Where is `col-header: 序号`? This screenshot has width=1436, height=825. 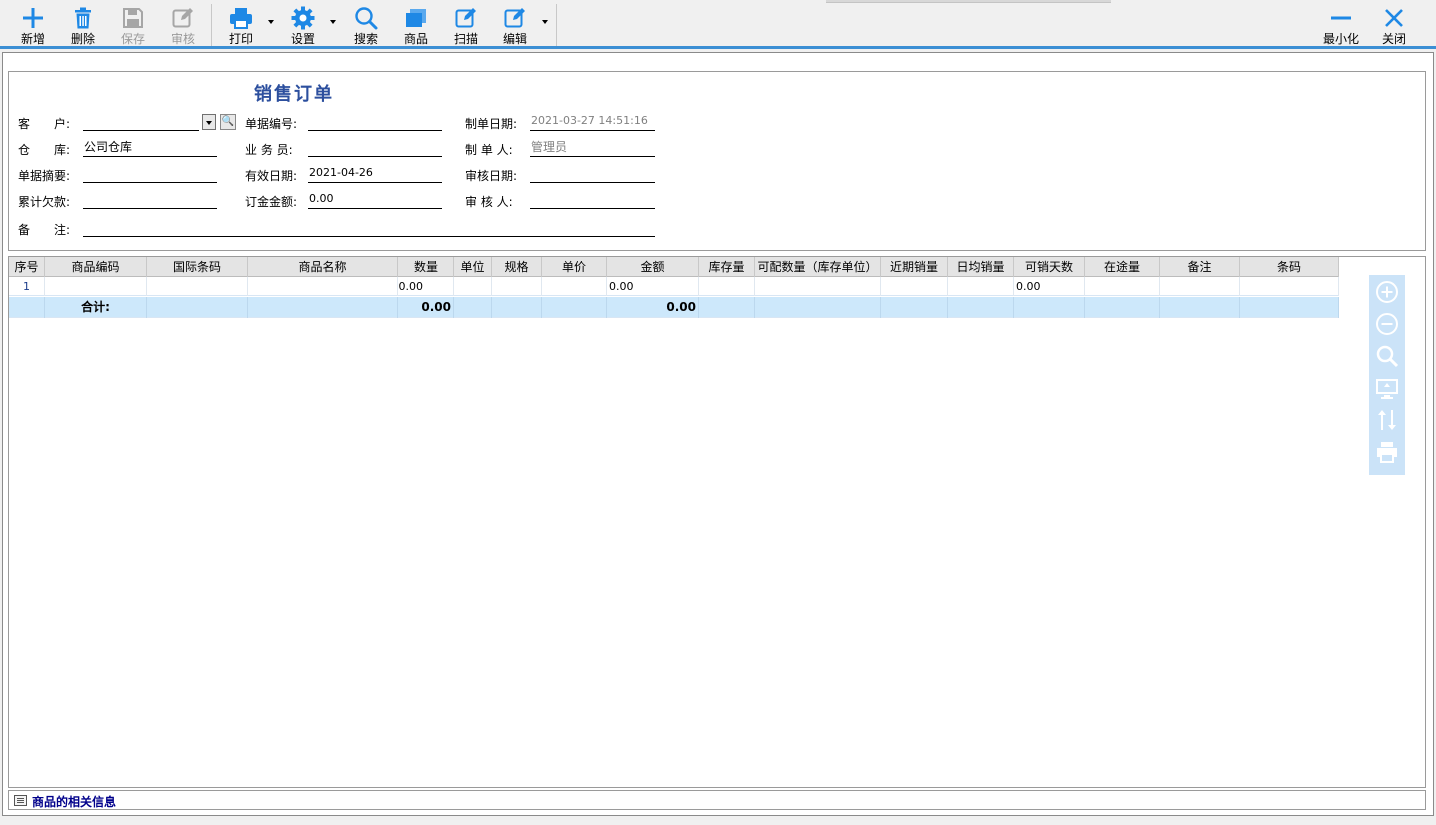
col-header: 序号 is located at coordinates (27, 267).